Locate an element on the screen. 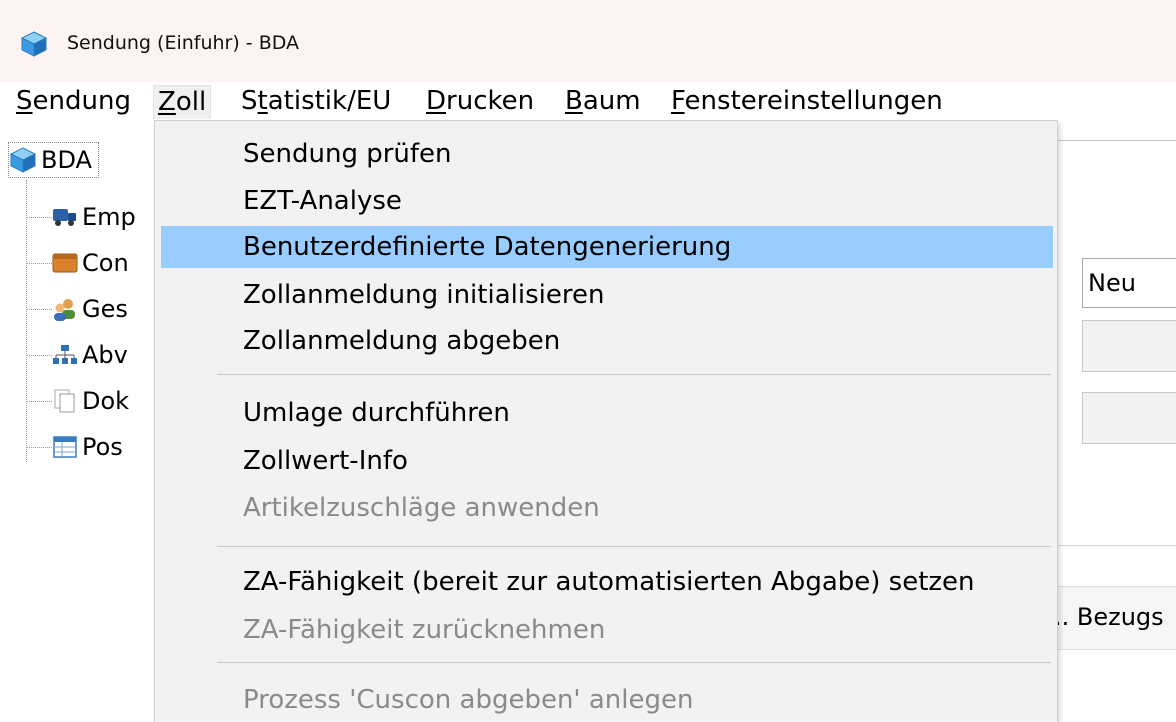 This screenshot has width=1176, height=722. people-icon is located at coordinates (65, 309).